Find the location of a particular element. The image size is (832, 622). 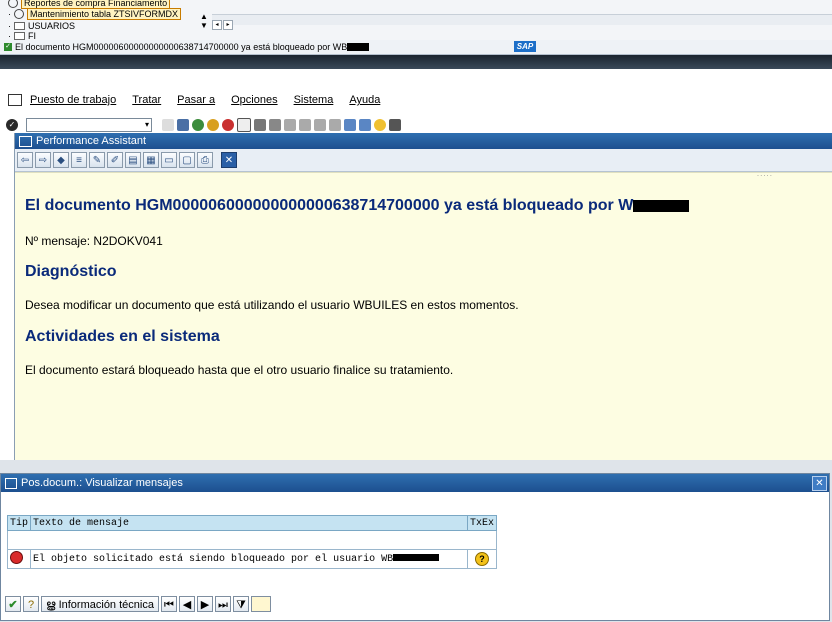

standard-toolbar: ✓ ▾ is located at coordinates (416, 125).